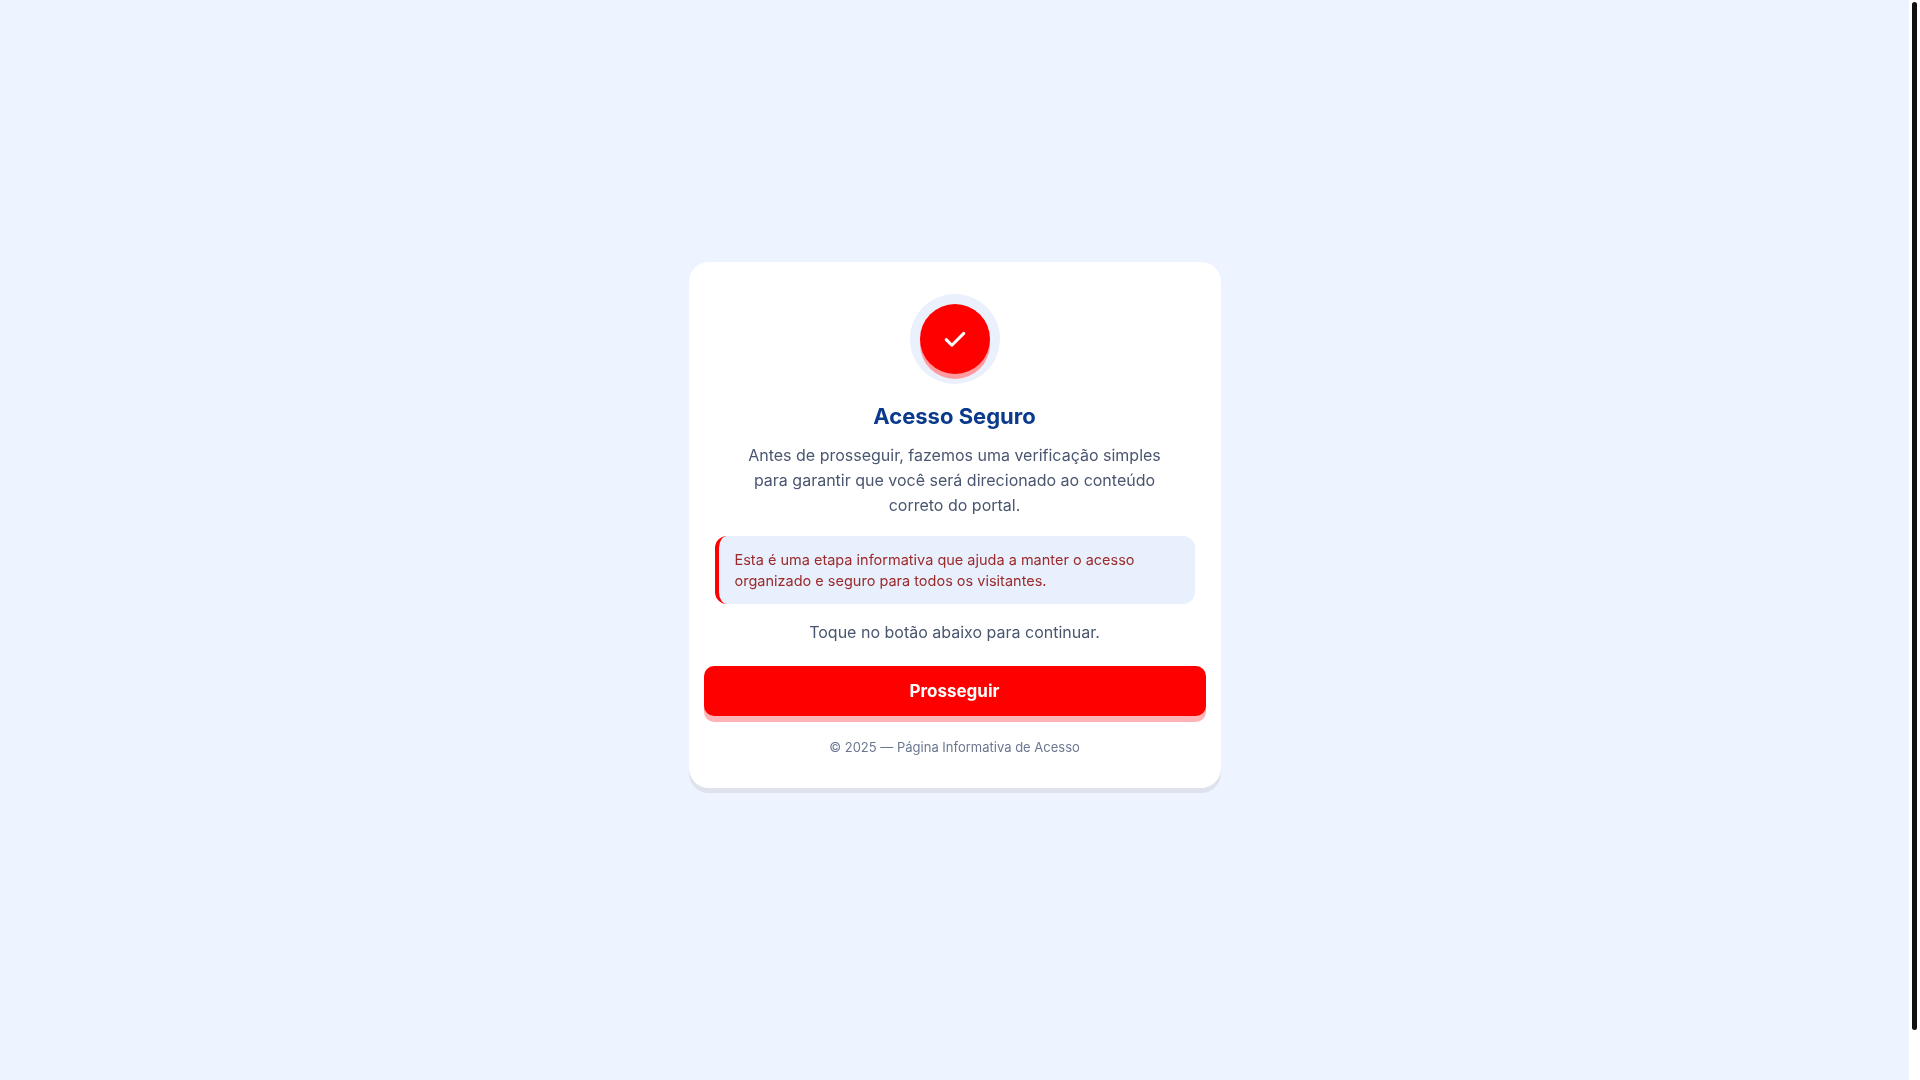 Image resolution: width=1920 pixels, height=1080 pixels. Describe the element at coordinates (954, 481) in the screenshot. I see `intro-text: Antes de prosseguir, fazemos uma verificação simples para garantir que você será direcionado ao conteúdo correto do portal.` at that location.